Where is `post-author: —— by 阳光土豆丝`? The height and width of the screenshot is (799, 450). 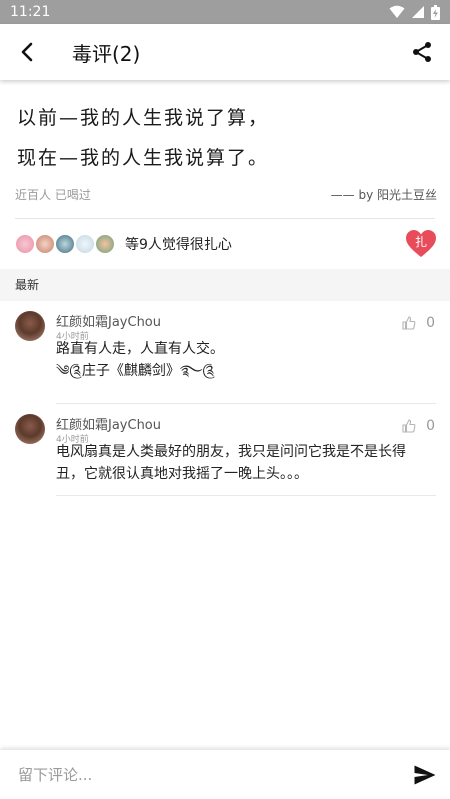
post-author: —— by 阳光土豆丝 is located at coordinates (384, 194).